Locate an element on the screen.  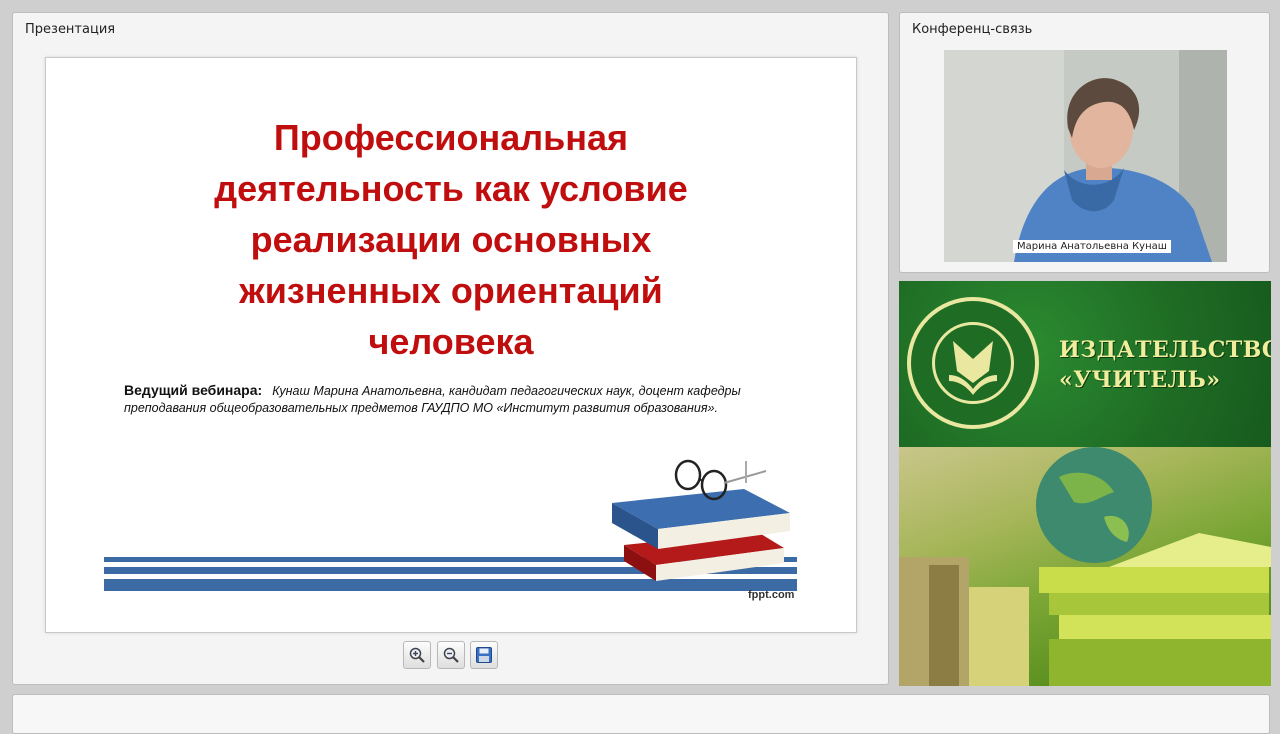
participant-video-frame is located at coordinates (1085, 156).